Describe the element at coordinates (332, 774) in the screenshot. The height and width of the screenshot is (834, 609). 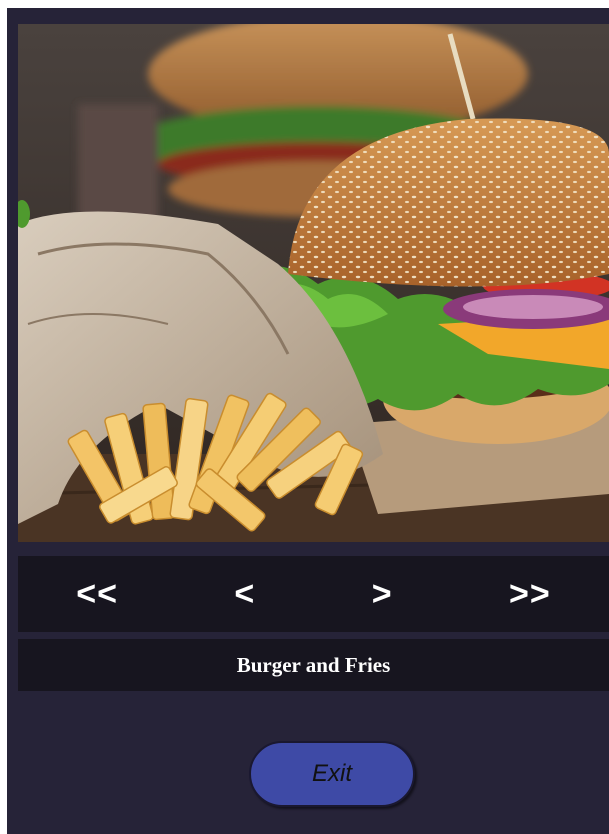
I see `exit-button: Exit` at that location.